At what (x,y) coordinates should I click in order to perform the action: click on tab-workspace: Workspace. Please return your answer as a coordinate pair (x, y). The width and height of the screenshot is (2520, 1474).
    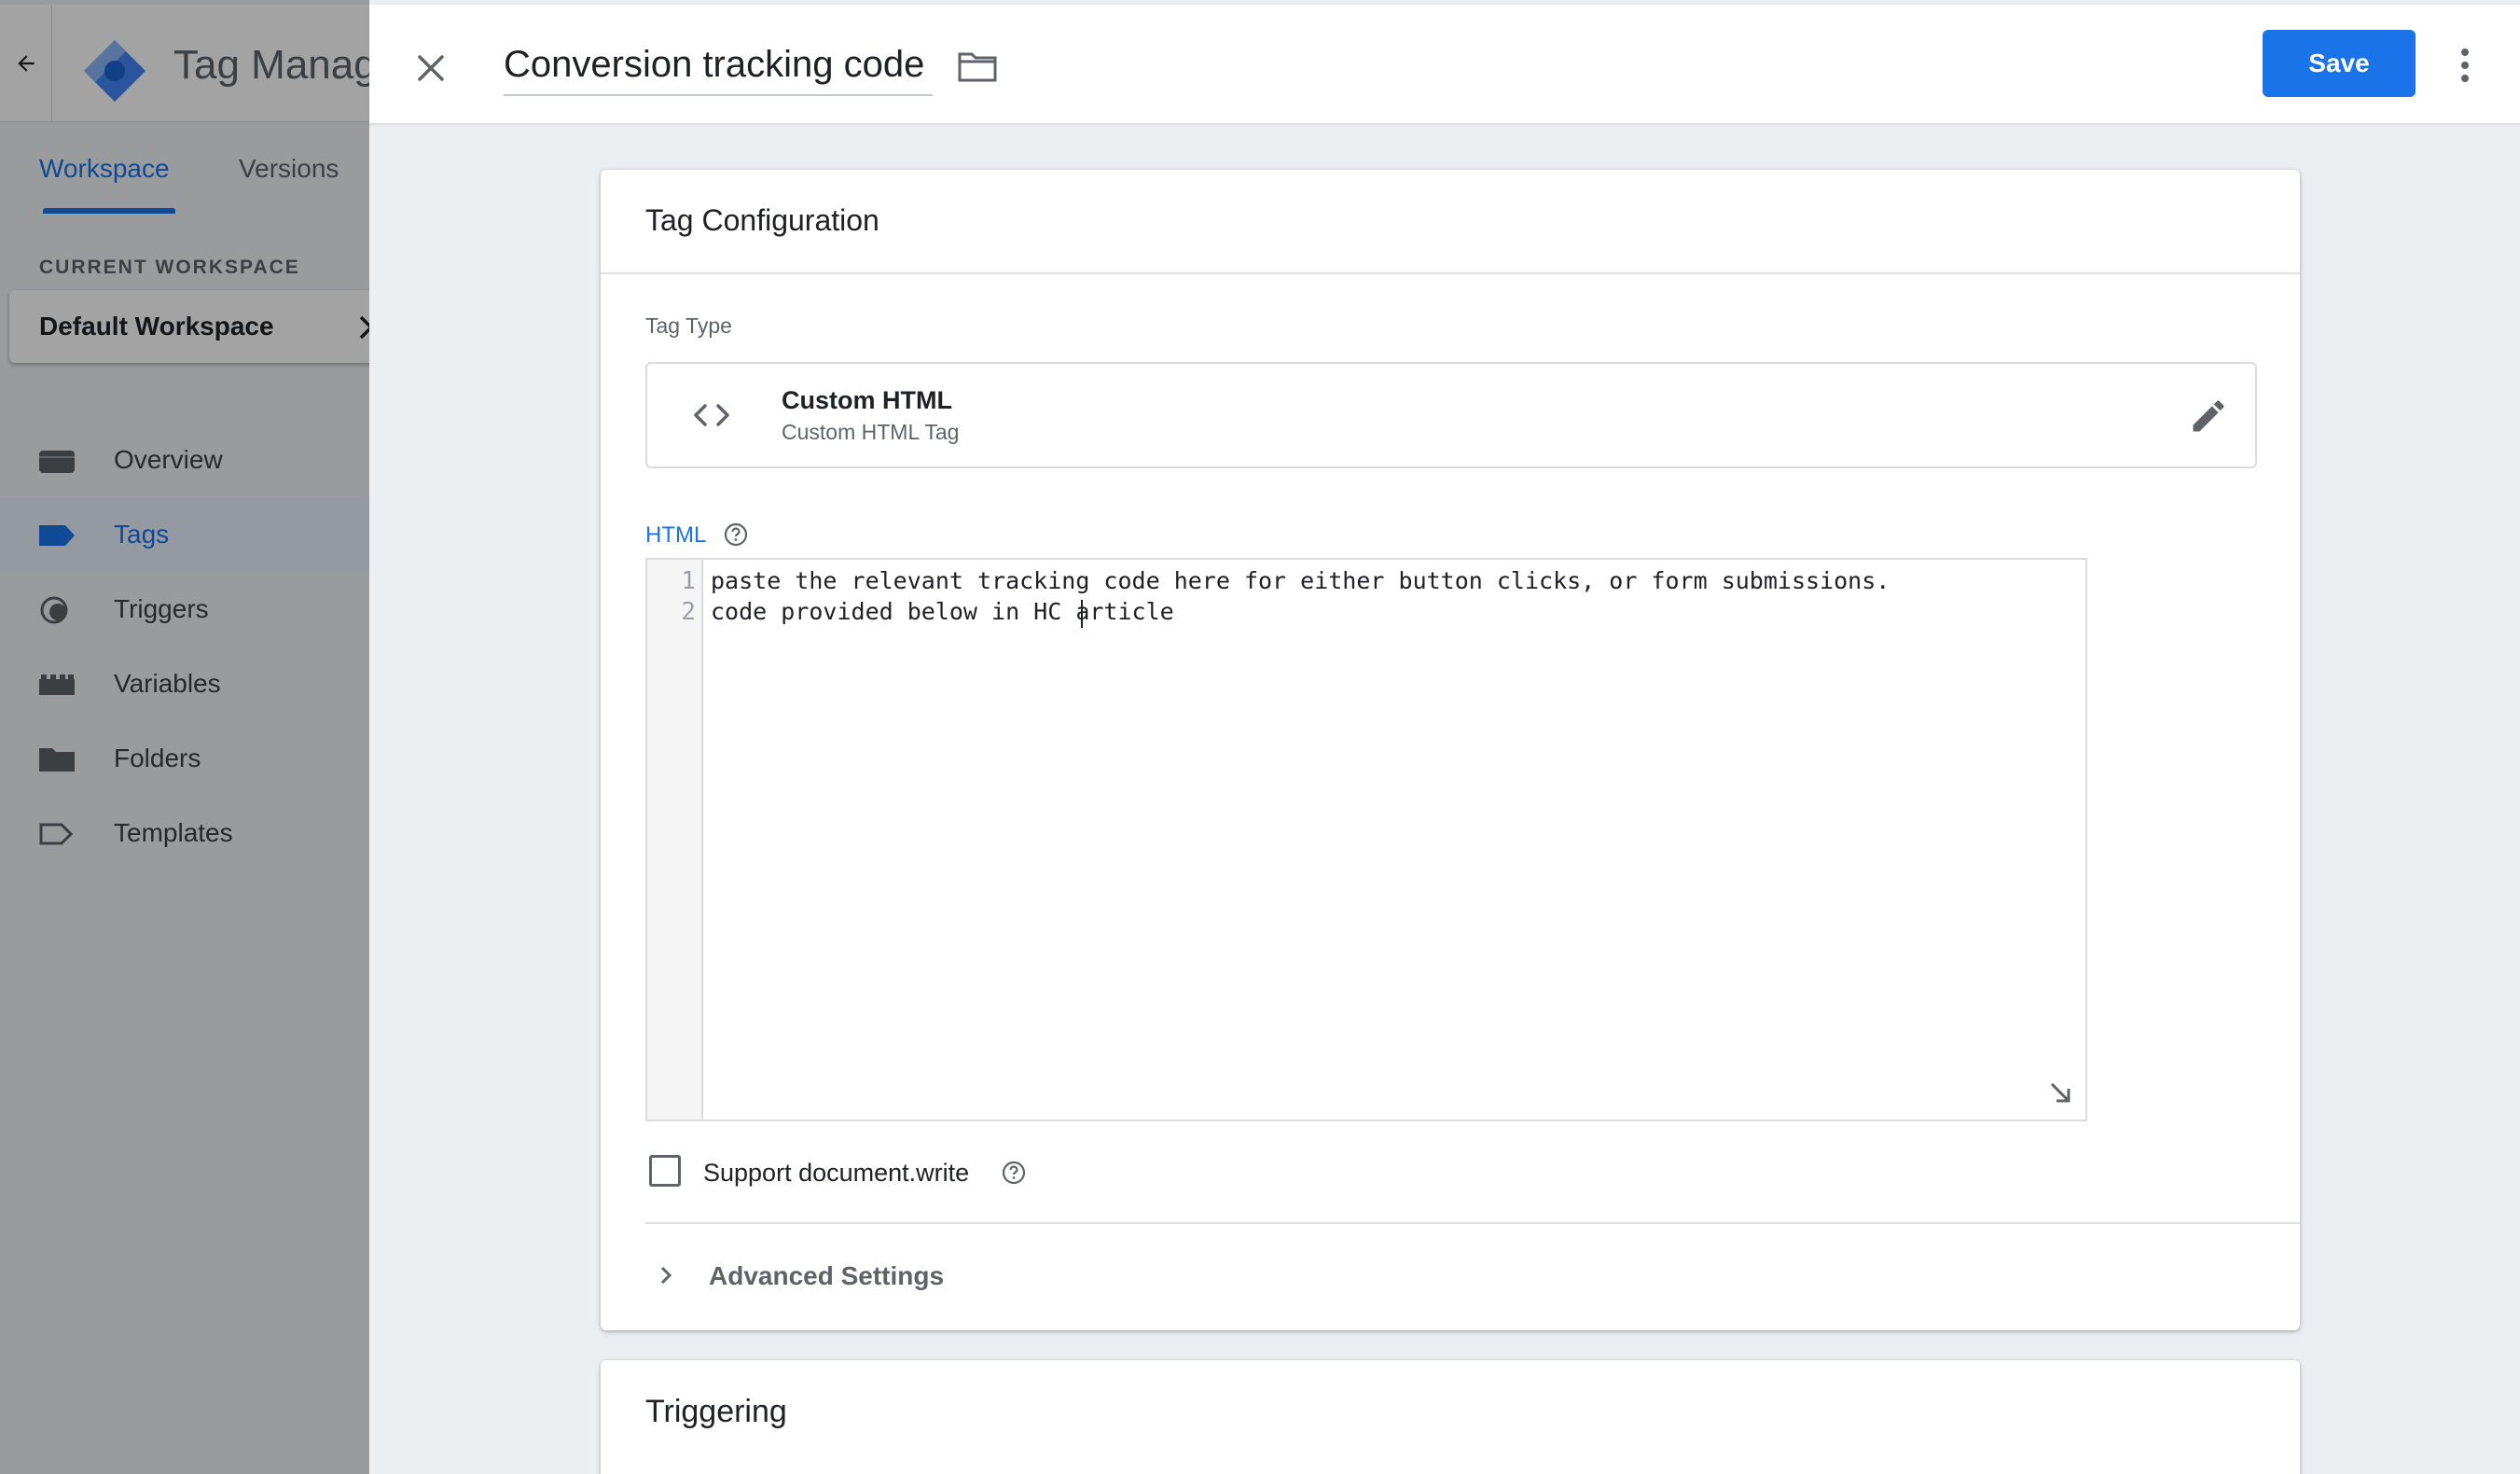
    Looking at the image, I should click on (104, 169).